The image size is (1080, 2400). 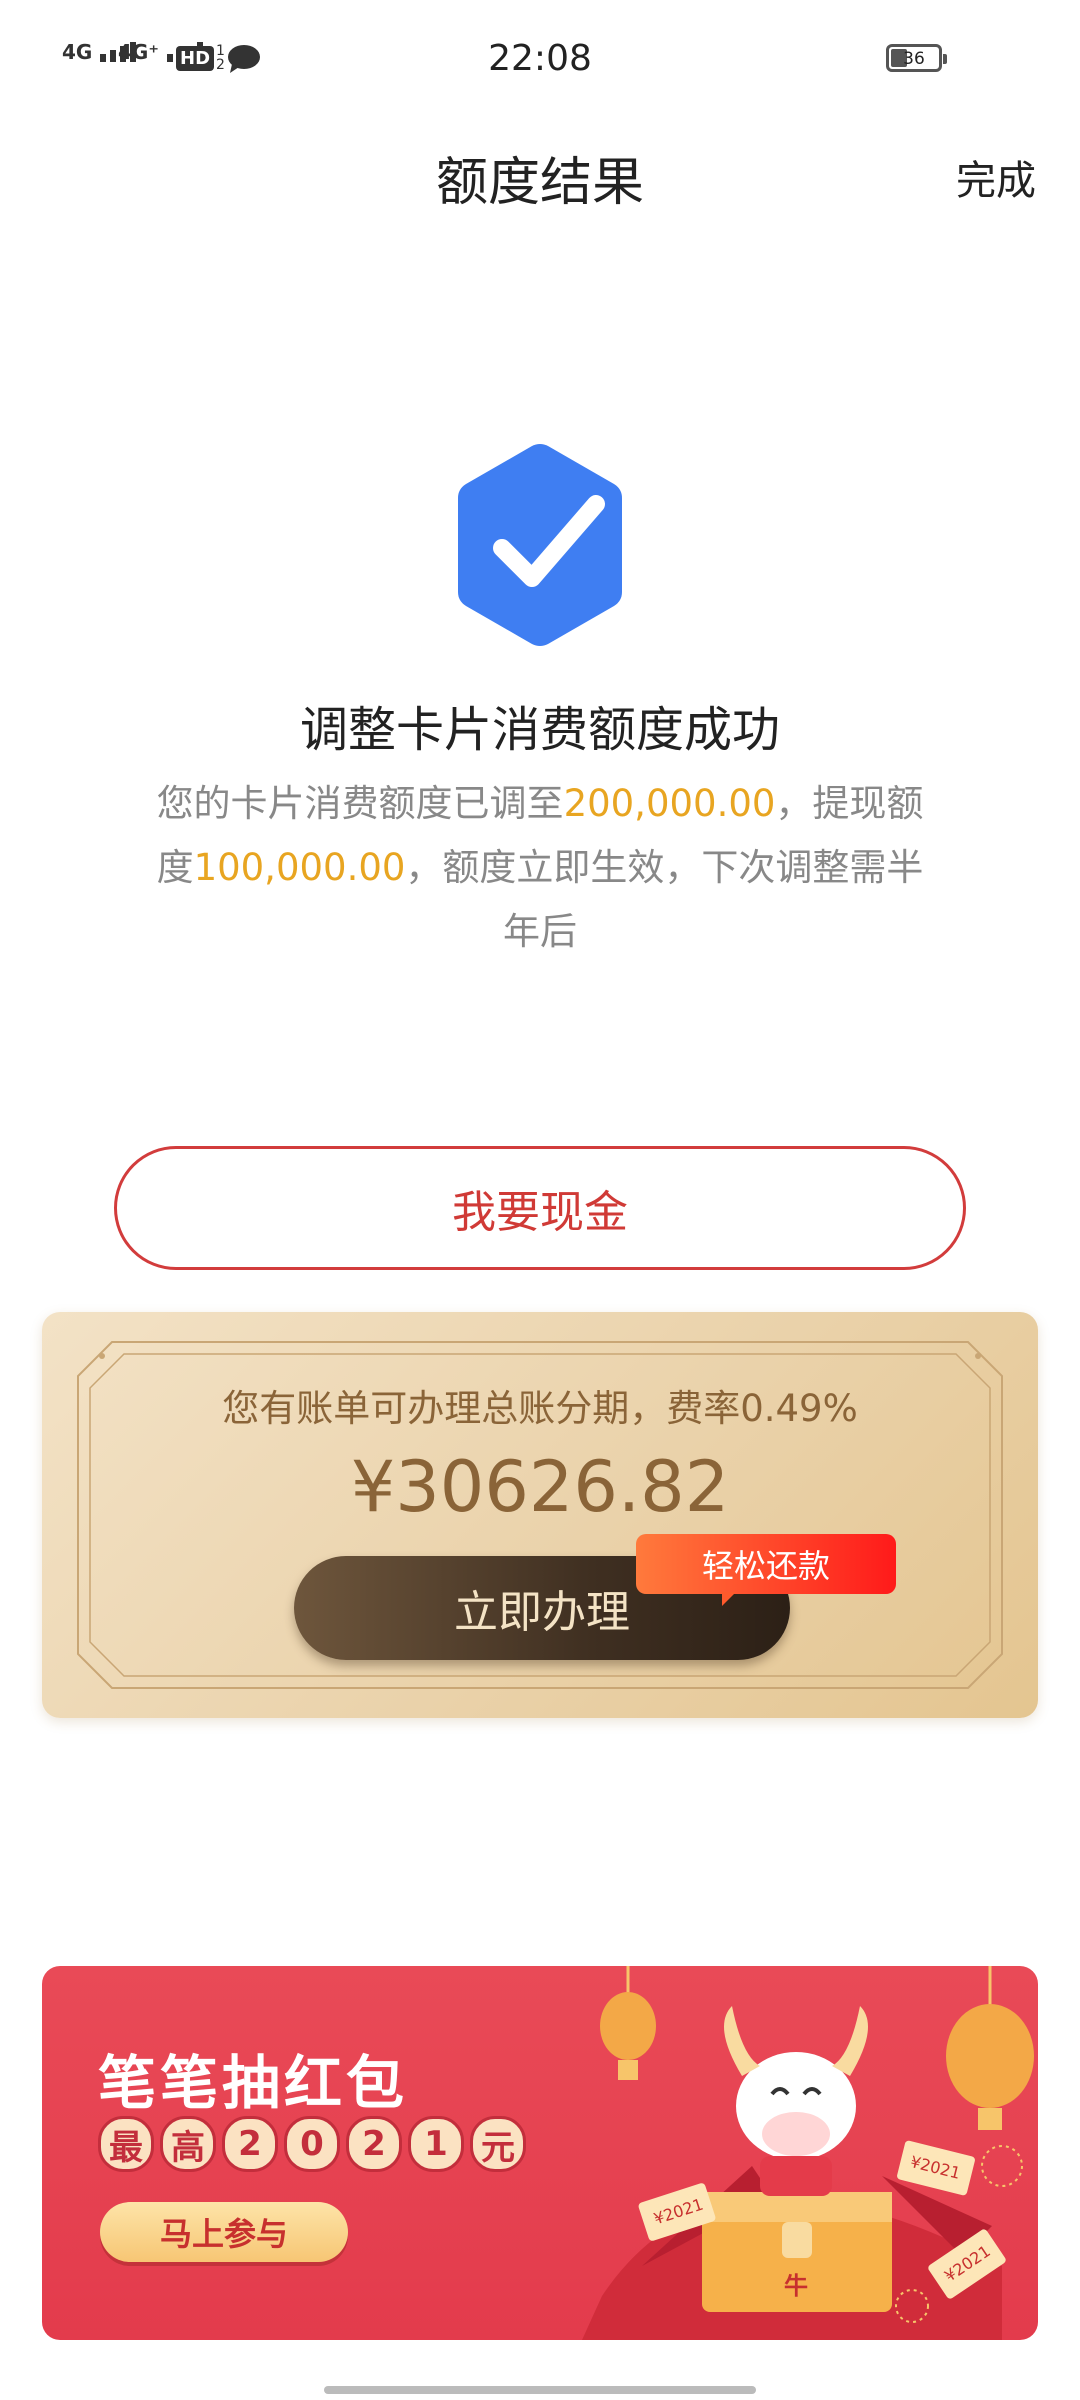 I want to click on battery-icon: 36, so click(x=916, y=58).